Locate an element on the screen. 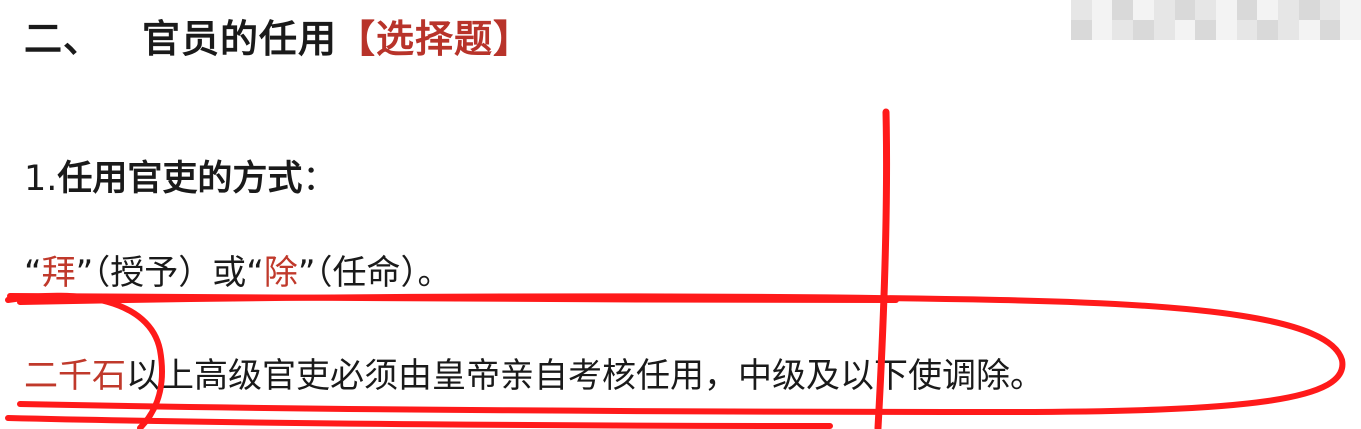  subsection-heading: 1.任用官吏的方式： is located at coordinates (180, 175).